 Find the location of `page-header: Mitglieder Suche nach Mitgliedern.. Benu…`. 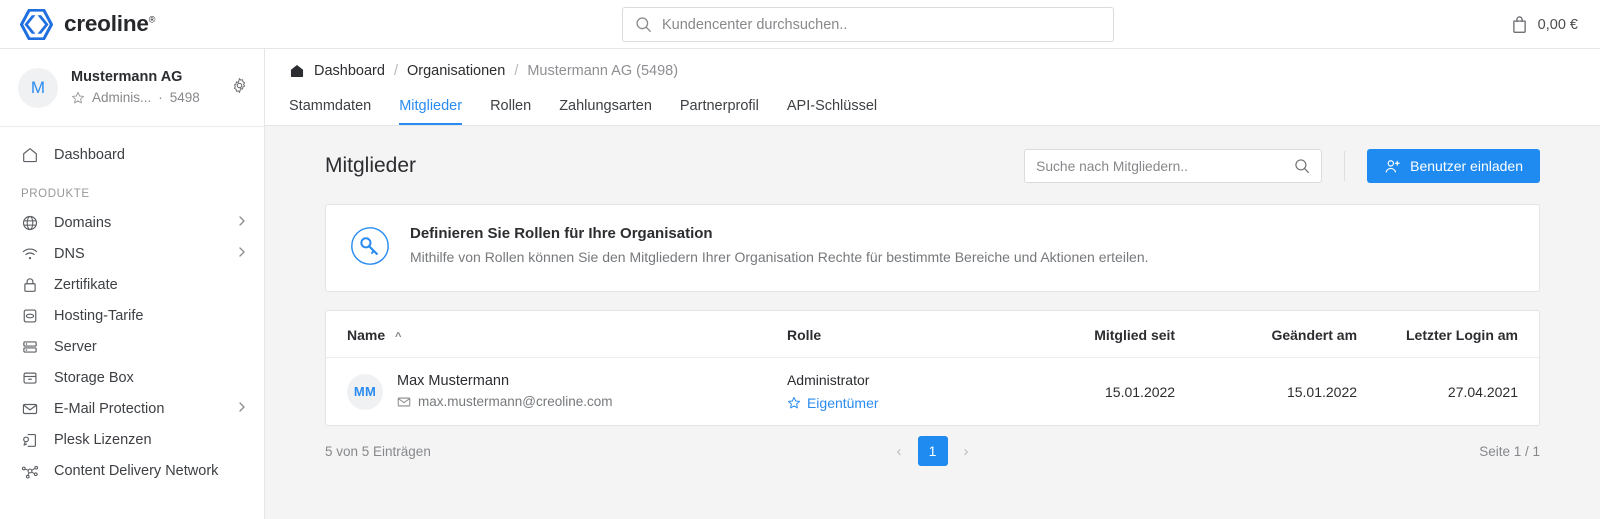

page-header: Mitglieder Suche nach Mitgliedern.. Benu… is located at coordinates (932, 166).